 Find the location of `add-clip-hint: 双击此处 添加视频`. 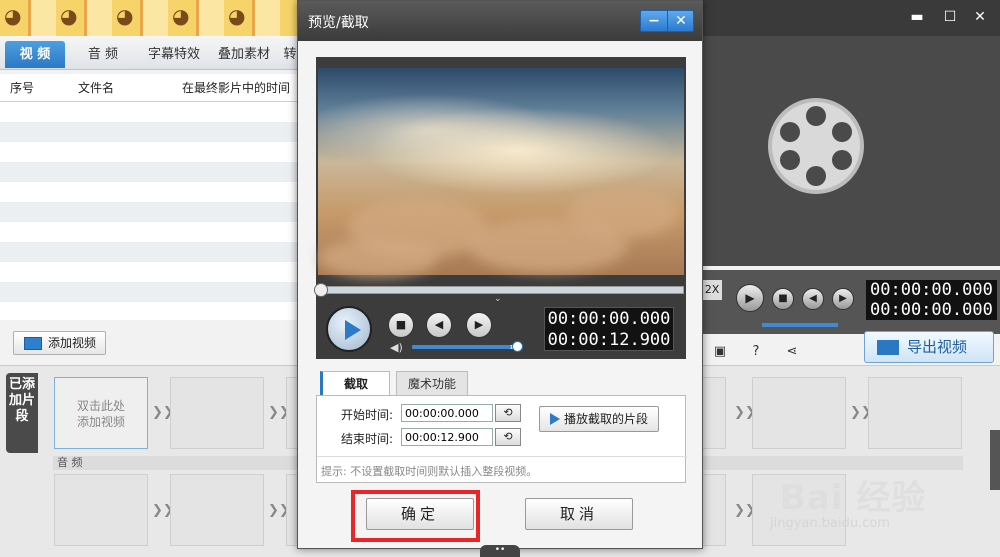

add-clip-hint: 双击此处 添加视频 is located at coordinates (100, 414).